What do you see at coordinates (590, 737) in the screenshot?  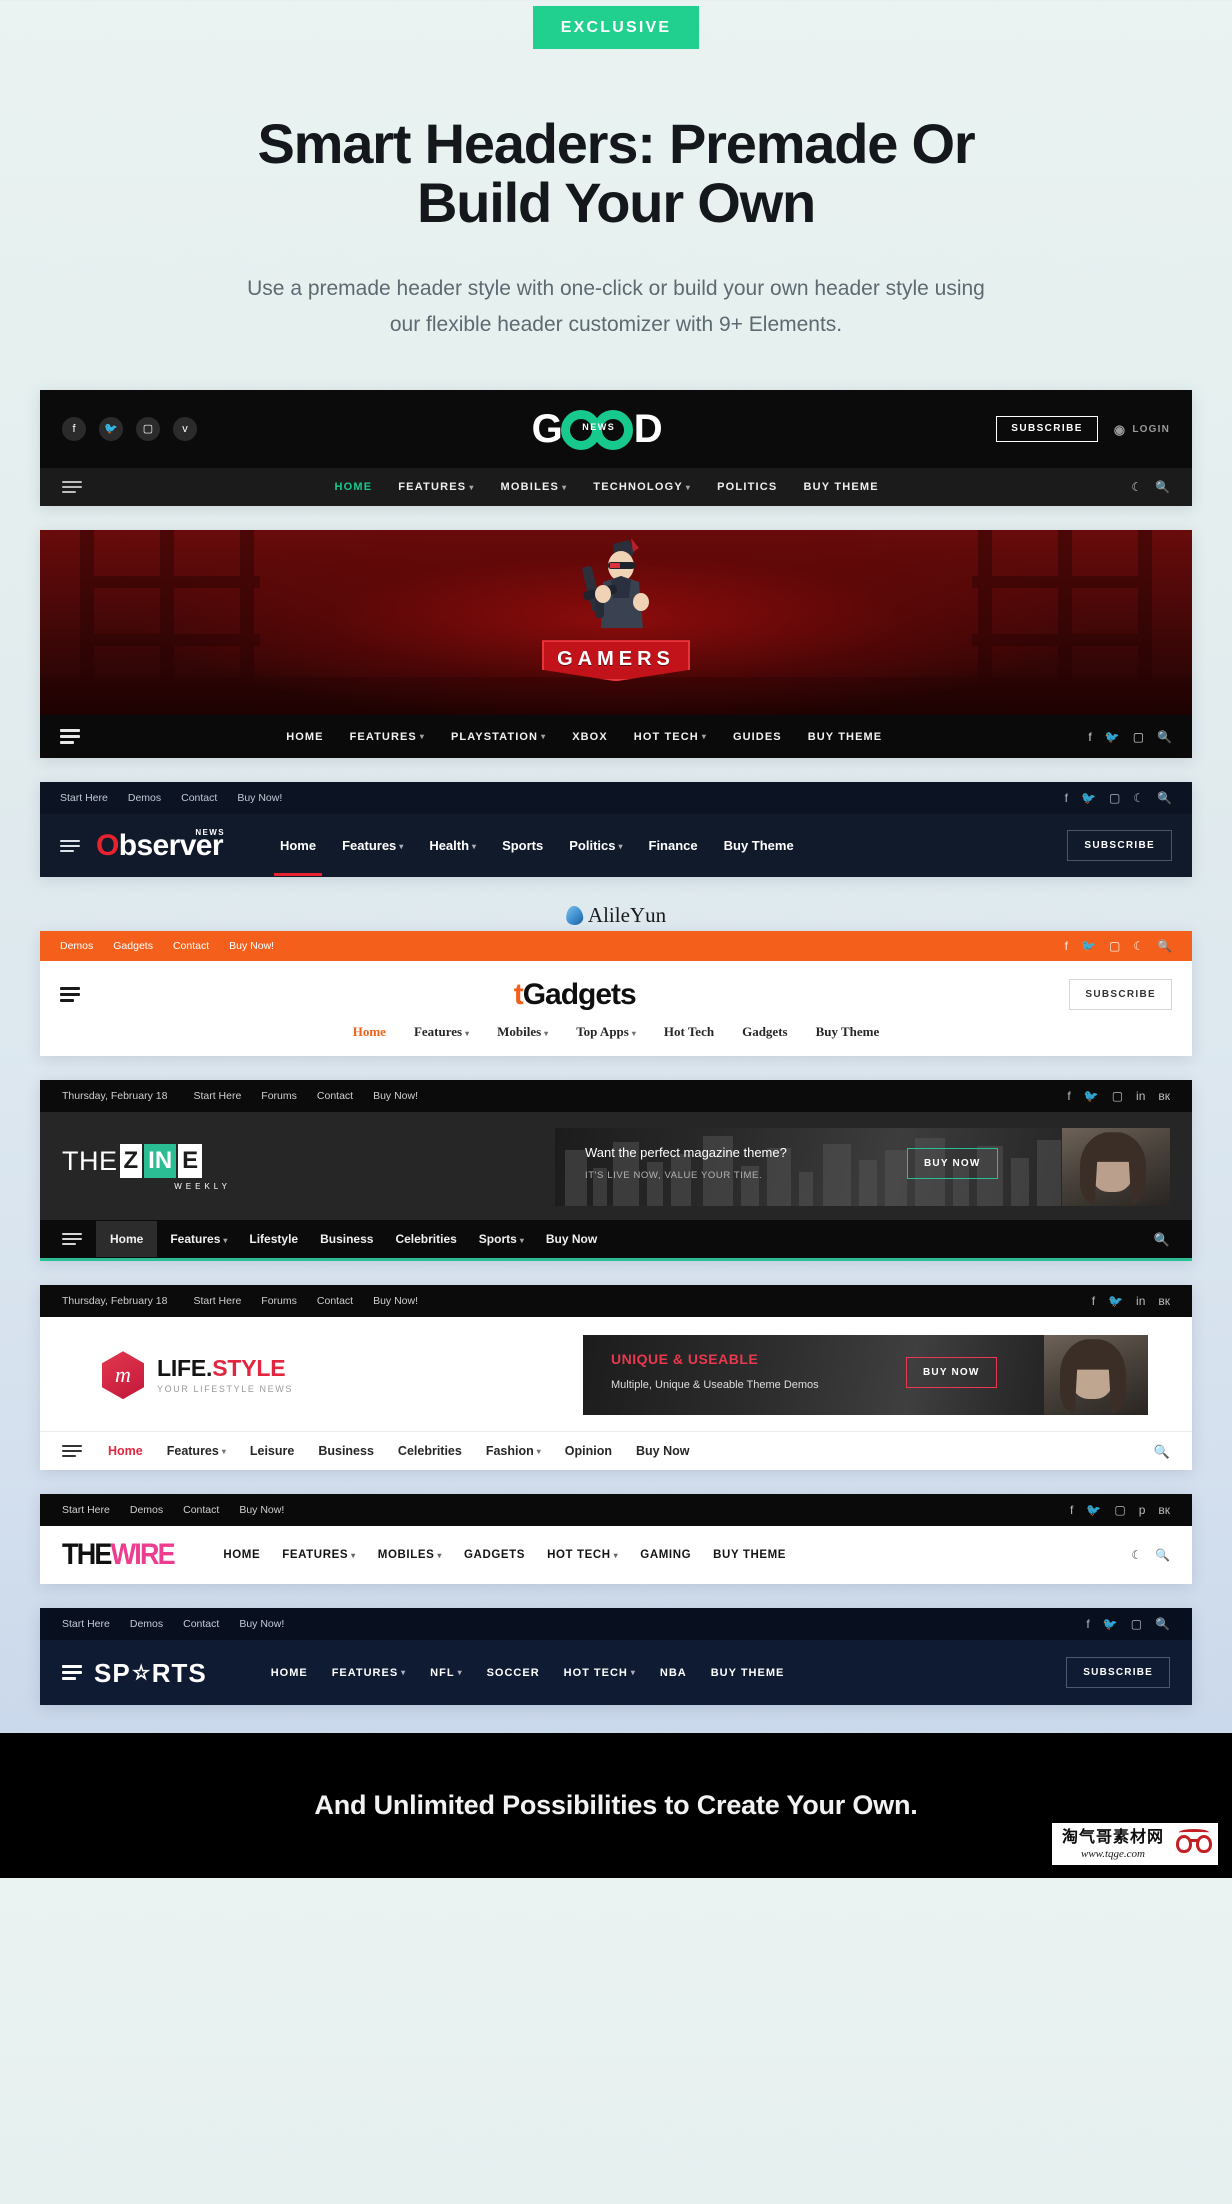 I see `nav-item-xbox: XBOX` at bounding box center [590, 737].